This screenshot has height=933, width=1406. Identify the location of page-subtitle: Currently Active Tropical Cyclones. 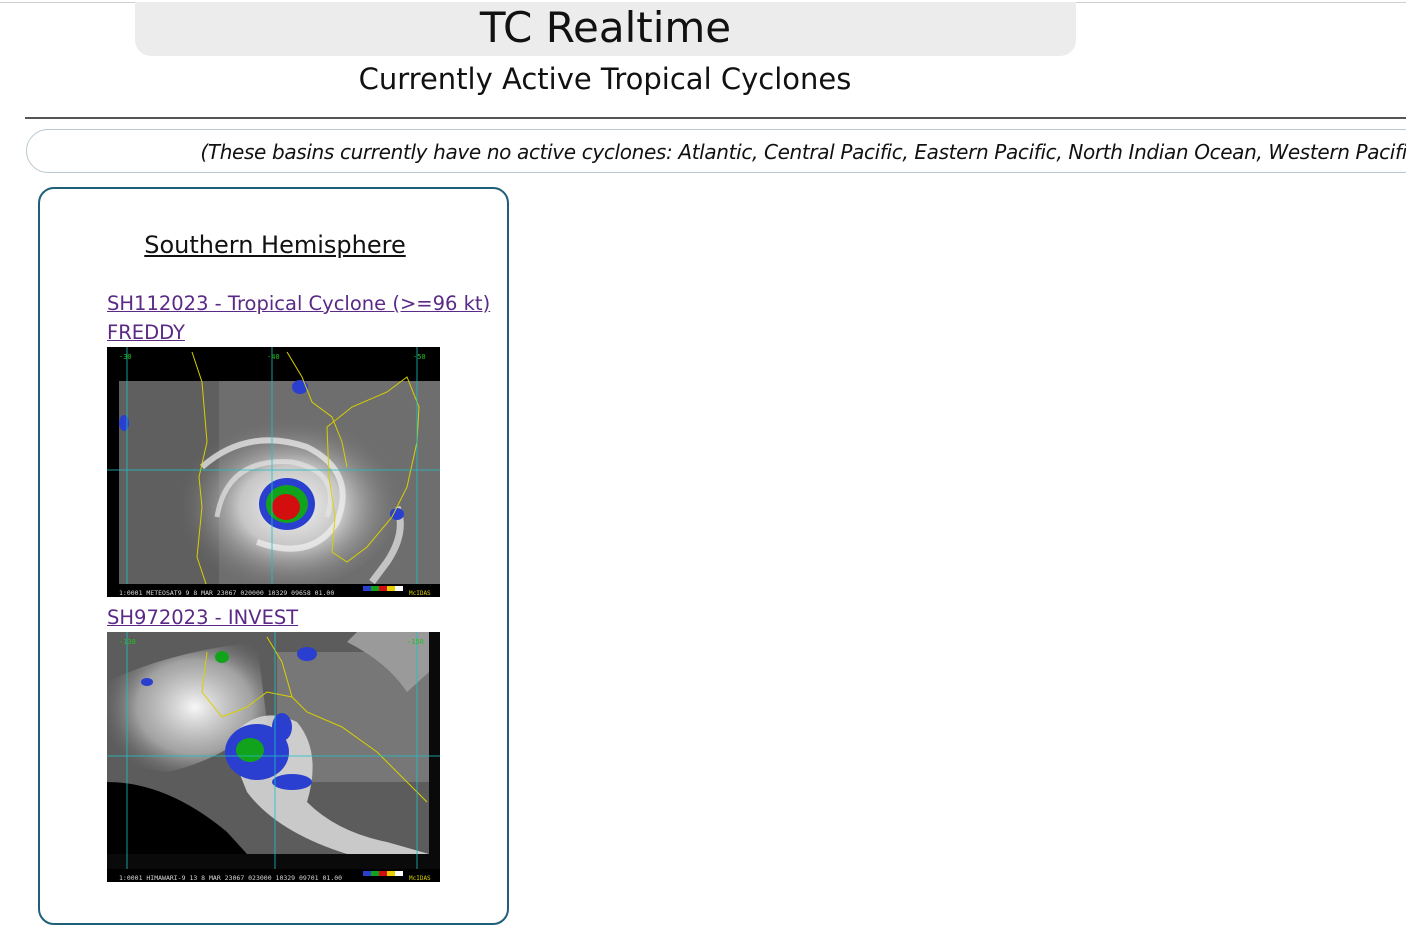
(605, 79).